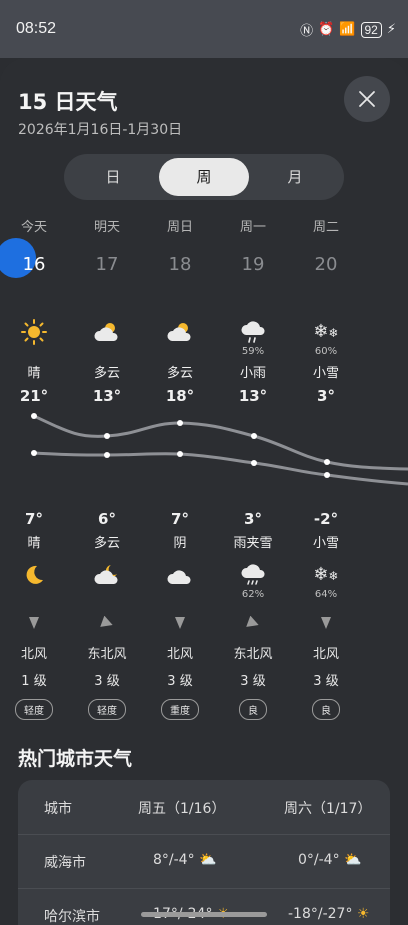 The image size is (408, 925). What do you see at coordinates (326, 594) in the screenshot?
I see `precip-chance: 64%` at bounding box center [326, 594].